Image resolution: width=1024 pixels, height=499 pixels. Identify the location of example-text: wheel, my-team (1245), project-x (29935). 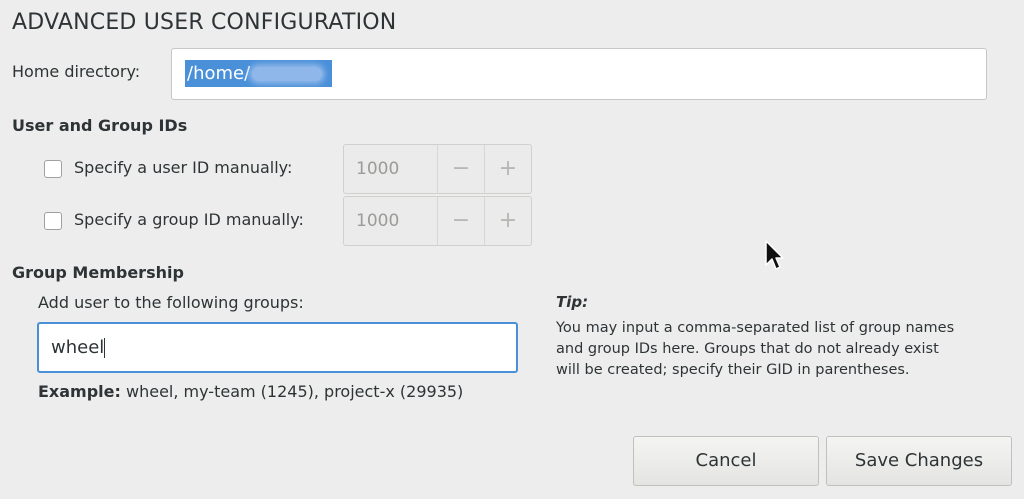
(295, 391).